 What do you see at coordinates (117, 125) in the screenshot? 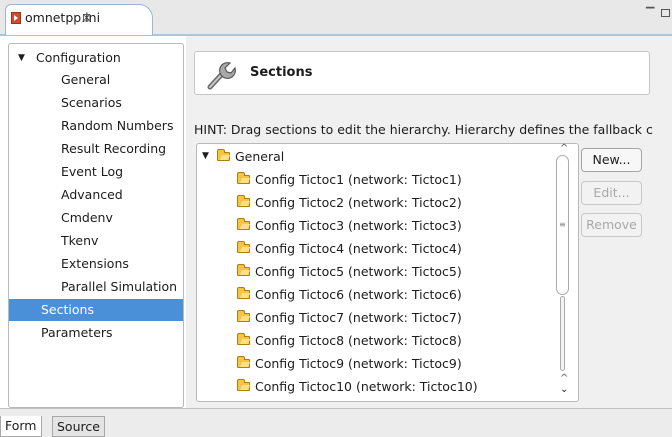
I see `tree-item-label: Random Numbers` at bounding box center [117, 125].